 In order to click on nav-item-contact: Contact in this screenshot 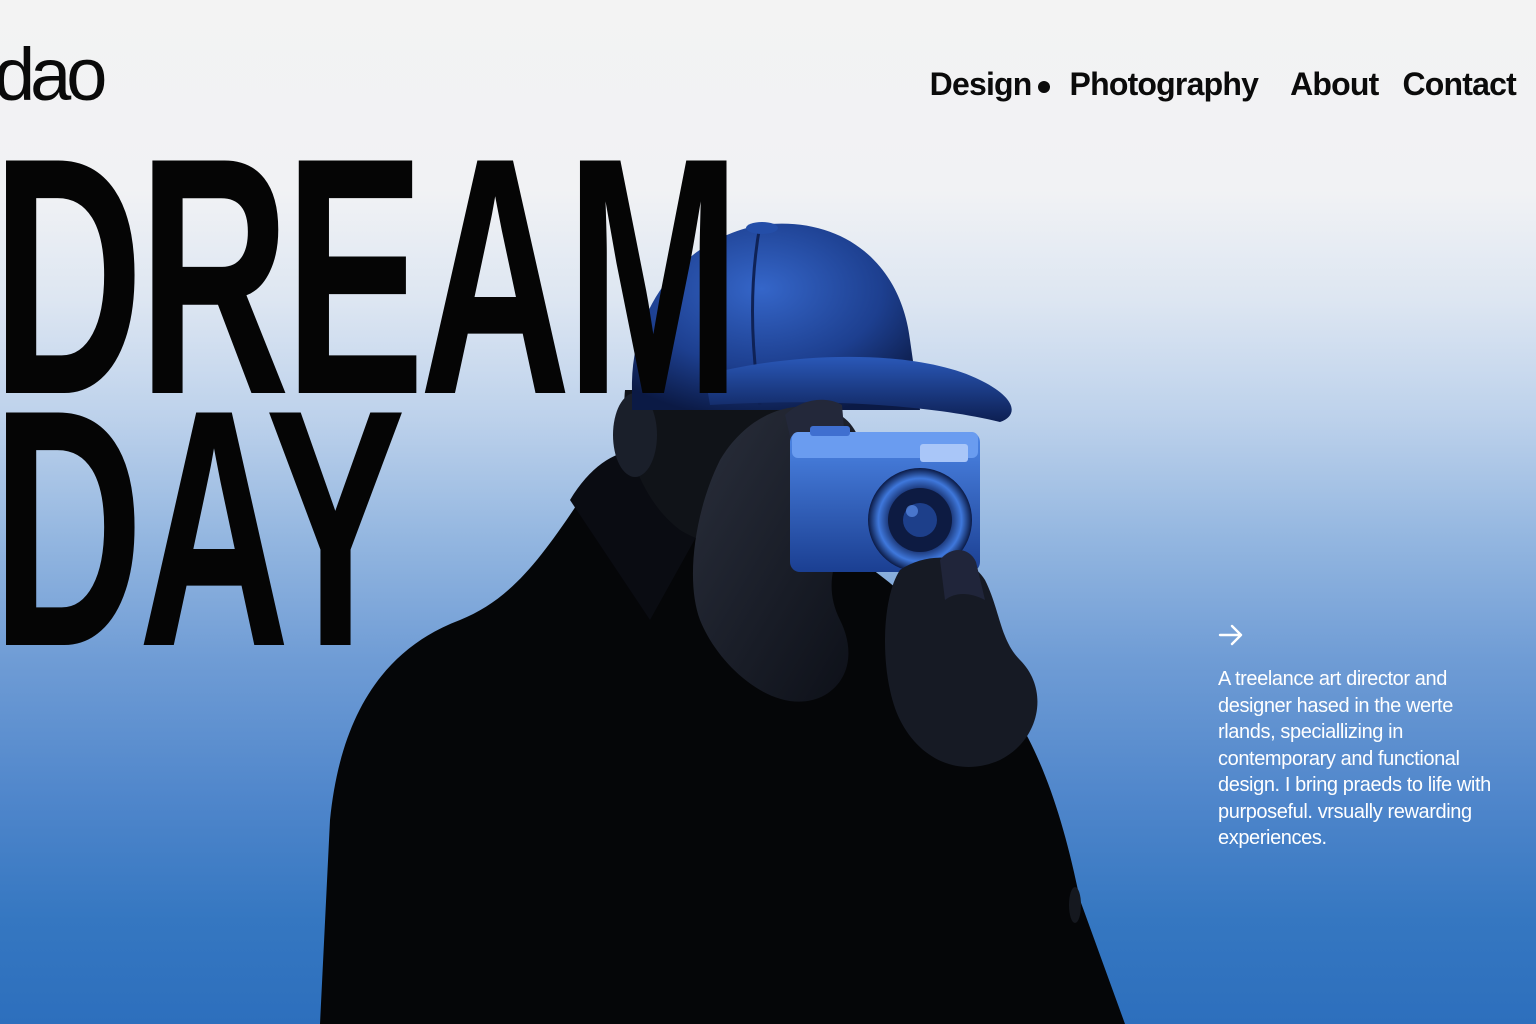, I will do `click(1459, 84)`.